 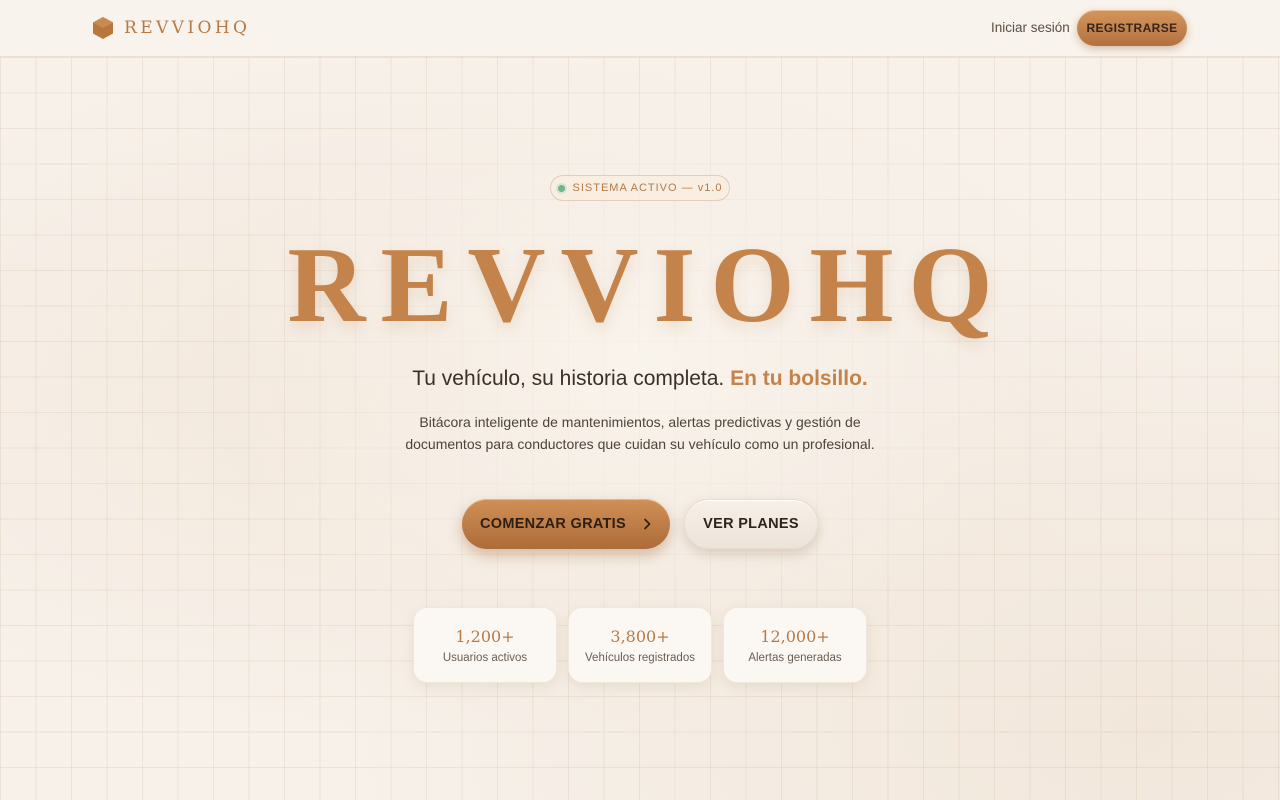 What do you see at coordinates (103, 28) in the screenshot?
I see `hexagon-icon` at bounding box center [103, 28].